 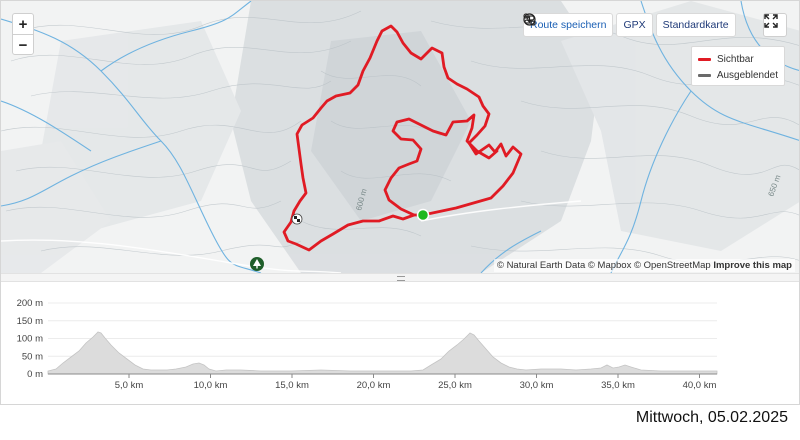 I want to click on x-tick-label: 15,0 km, so click(x=292, y=385).